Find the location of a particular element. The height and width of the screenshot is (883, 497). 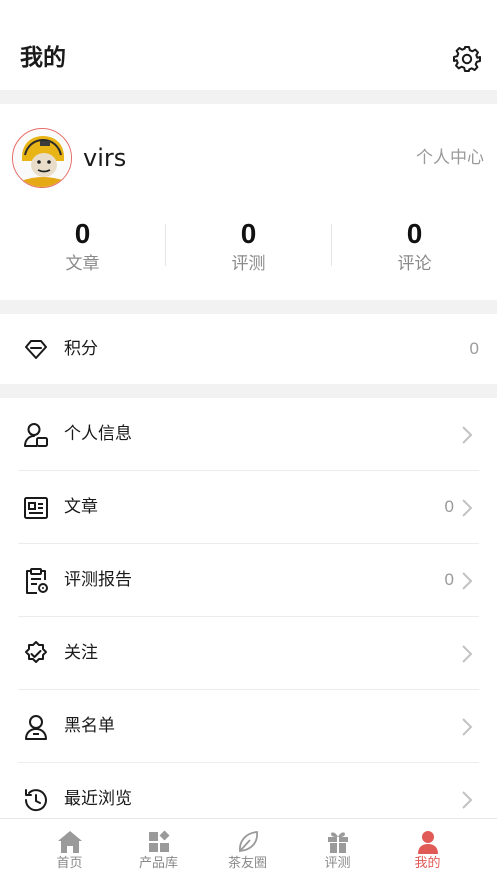

stat-label: 评测 is located at coordinates (248, 264).